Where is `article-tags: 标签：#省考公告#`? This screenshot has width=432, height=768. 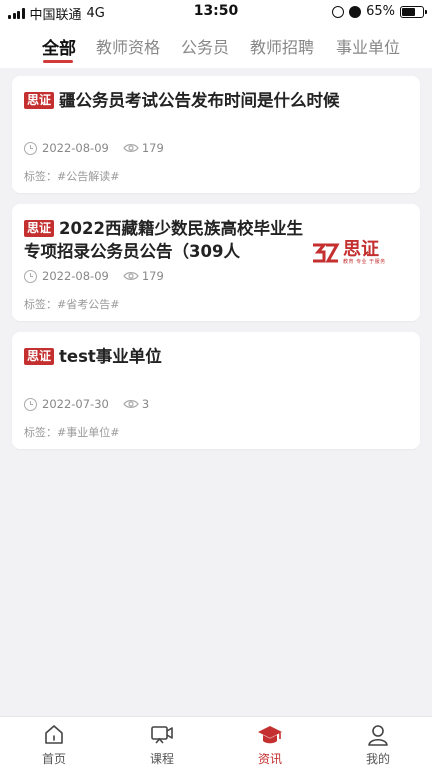 article-tags: 标签：#省考公告# is located at coordinates (72, 304).